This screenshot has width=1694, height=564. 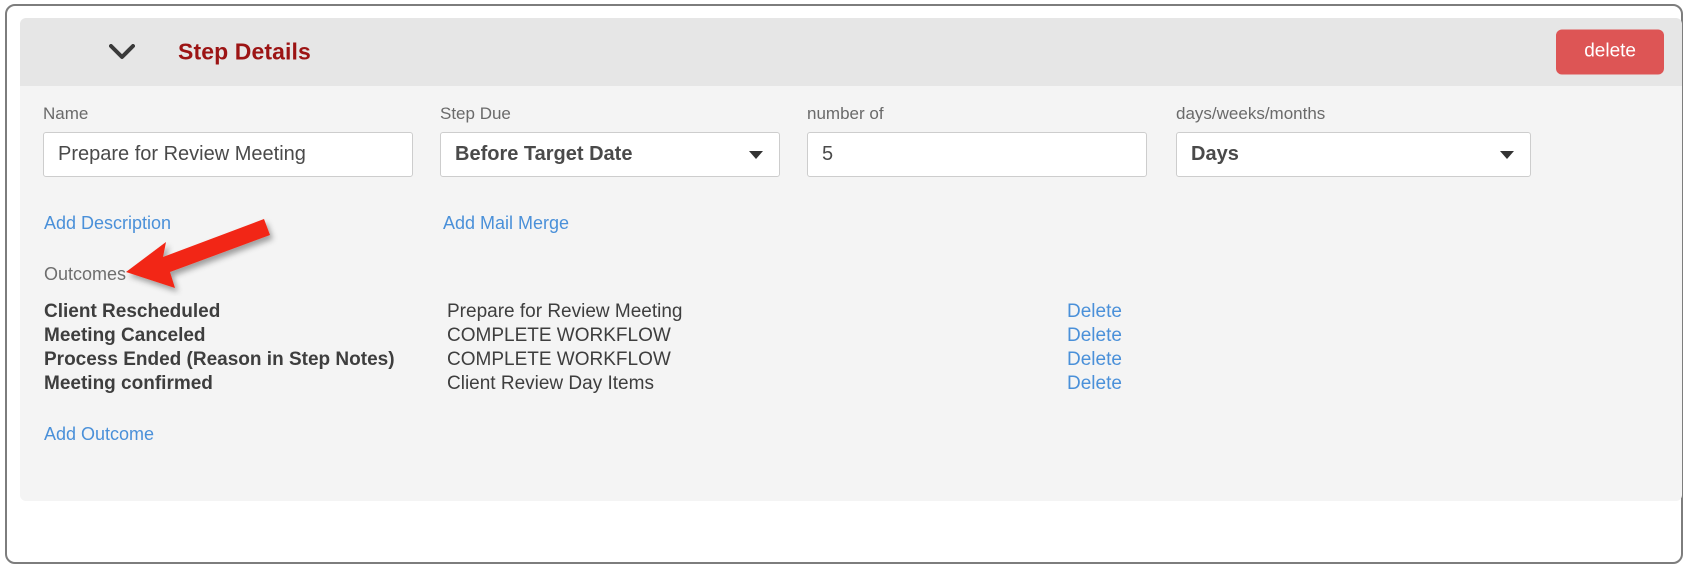 What do you see at coordinates (125, 335) in the screenshot?
I see `outcome-name: Meeting Canceled` at bounding box center [125, 335].